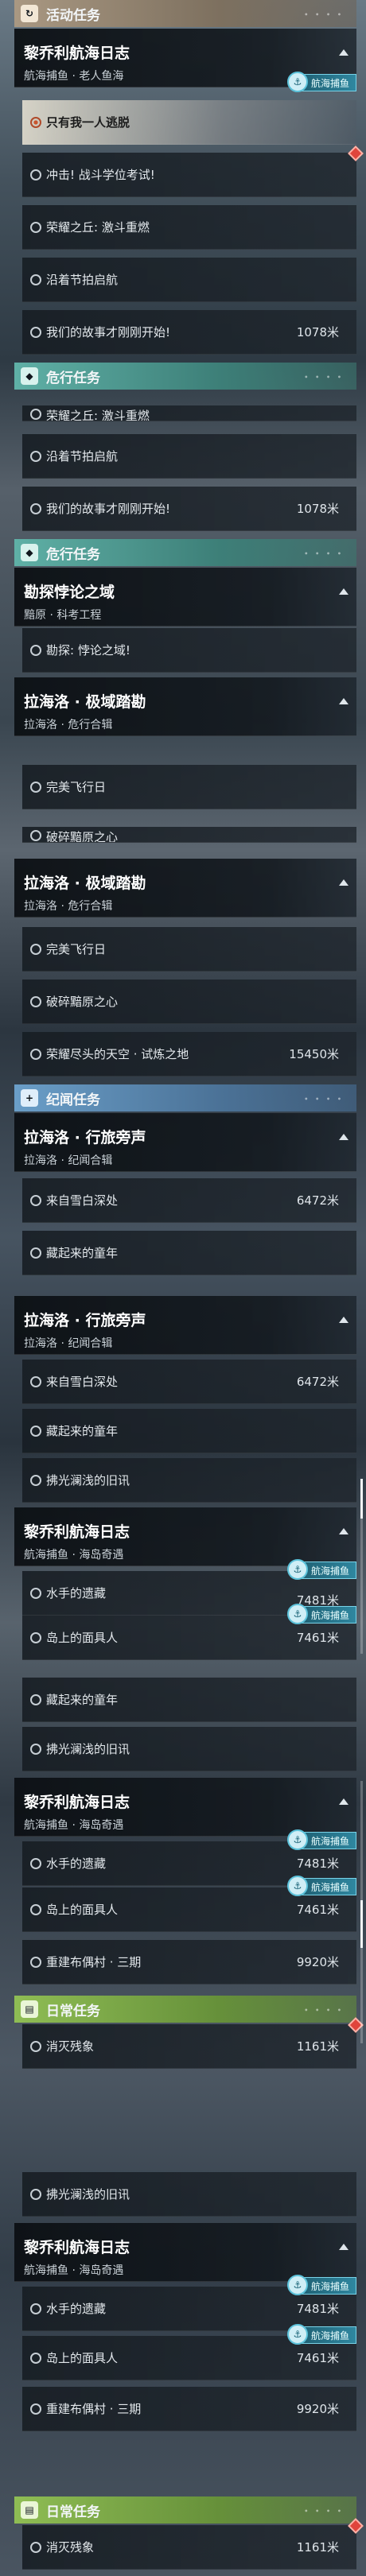  I want to click on quest-row: ⚓ 航海捕鱼 水手的遗藏 7481米, so click(189, 2303).